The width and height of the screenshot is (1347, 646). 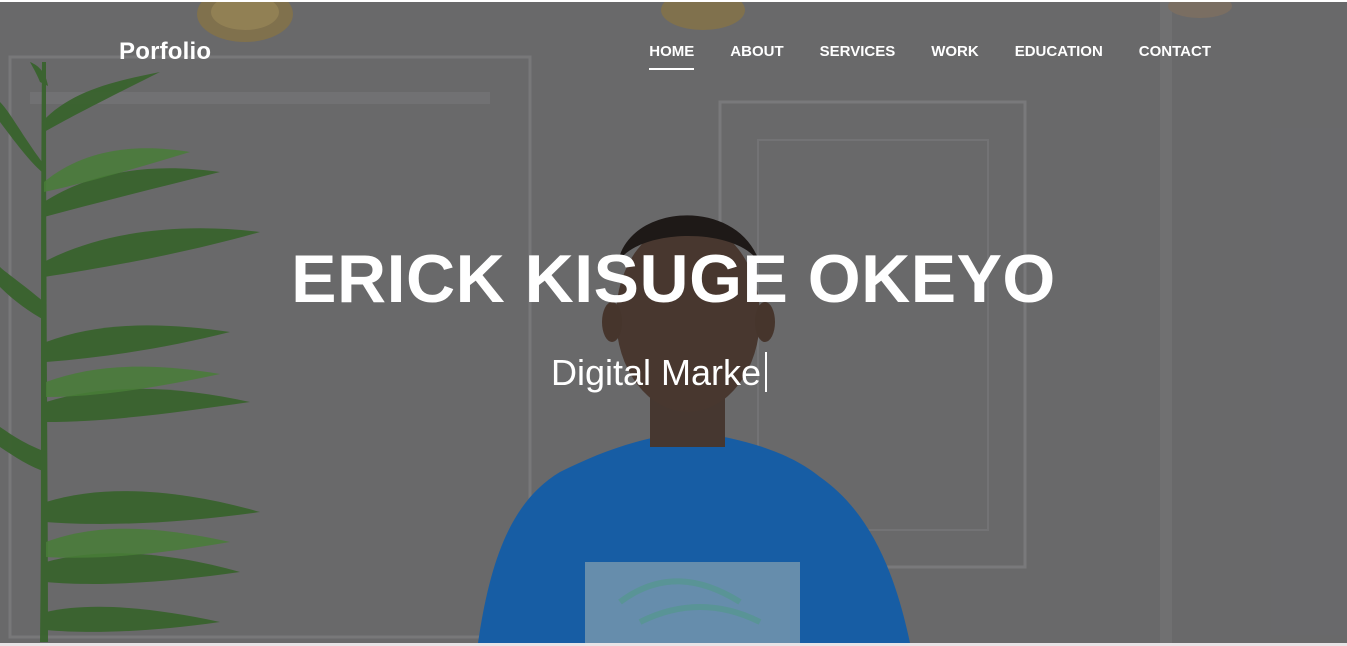 I want to click on nav-item-work: WORK, so click(x=955, y=56).